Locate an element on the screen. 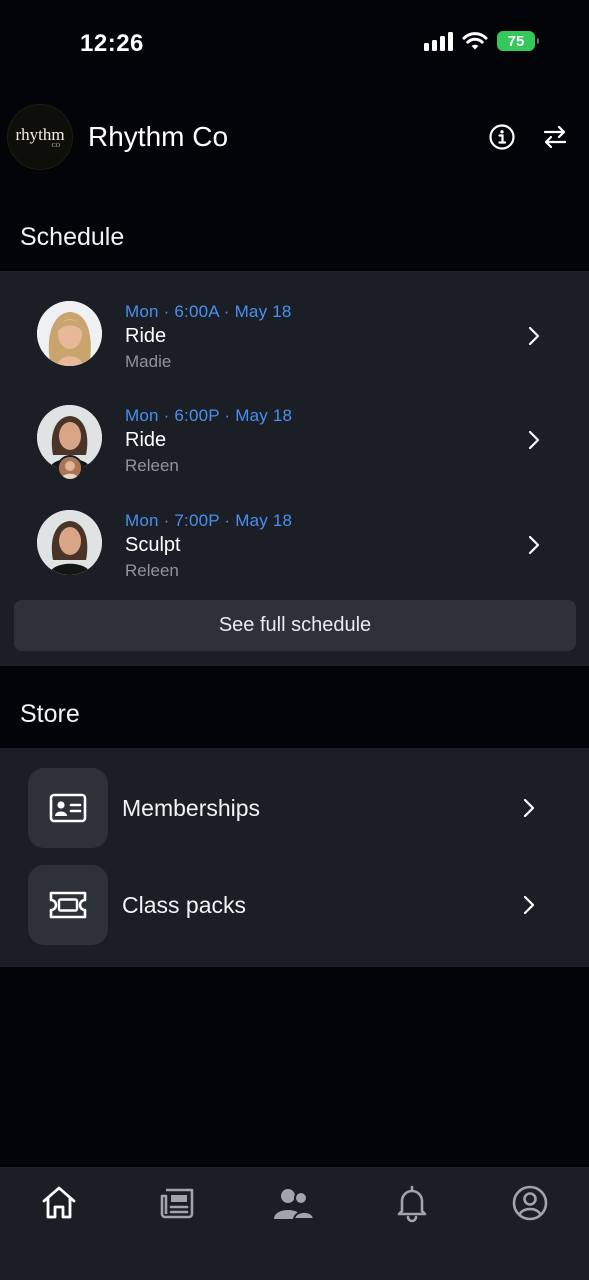 This screenshot has height=1280, width=589. id-card-icon is located at coordinates (68, 808).